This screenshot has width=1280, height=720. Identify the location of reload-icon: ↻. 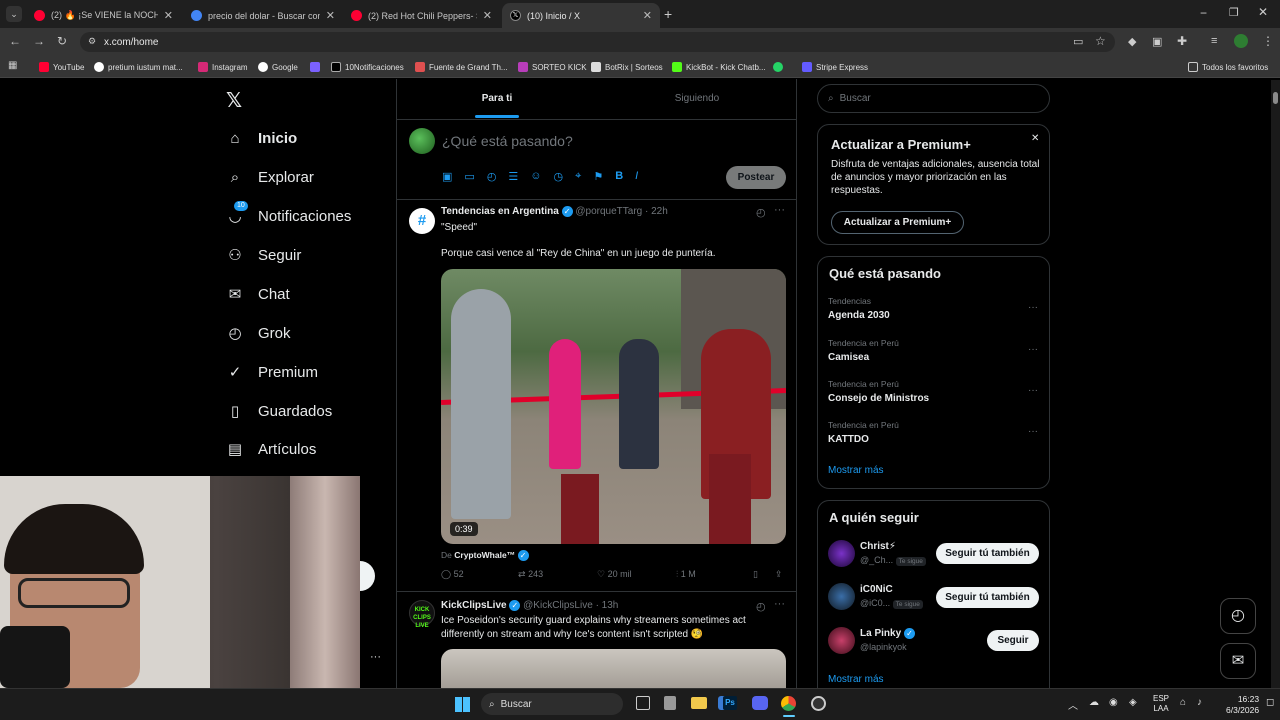
(62, 41).